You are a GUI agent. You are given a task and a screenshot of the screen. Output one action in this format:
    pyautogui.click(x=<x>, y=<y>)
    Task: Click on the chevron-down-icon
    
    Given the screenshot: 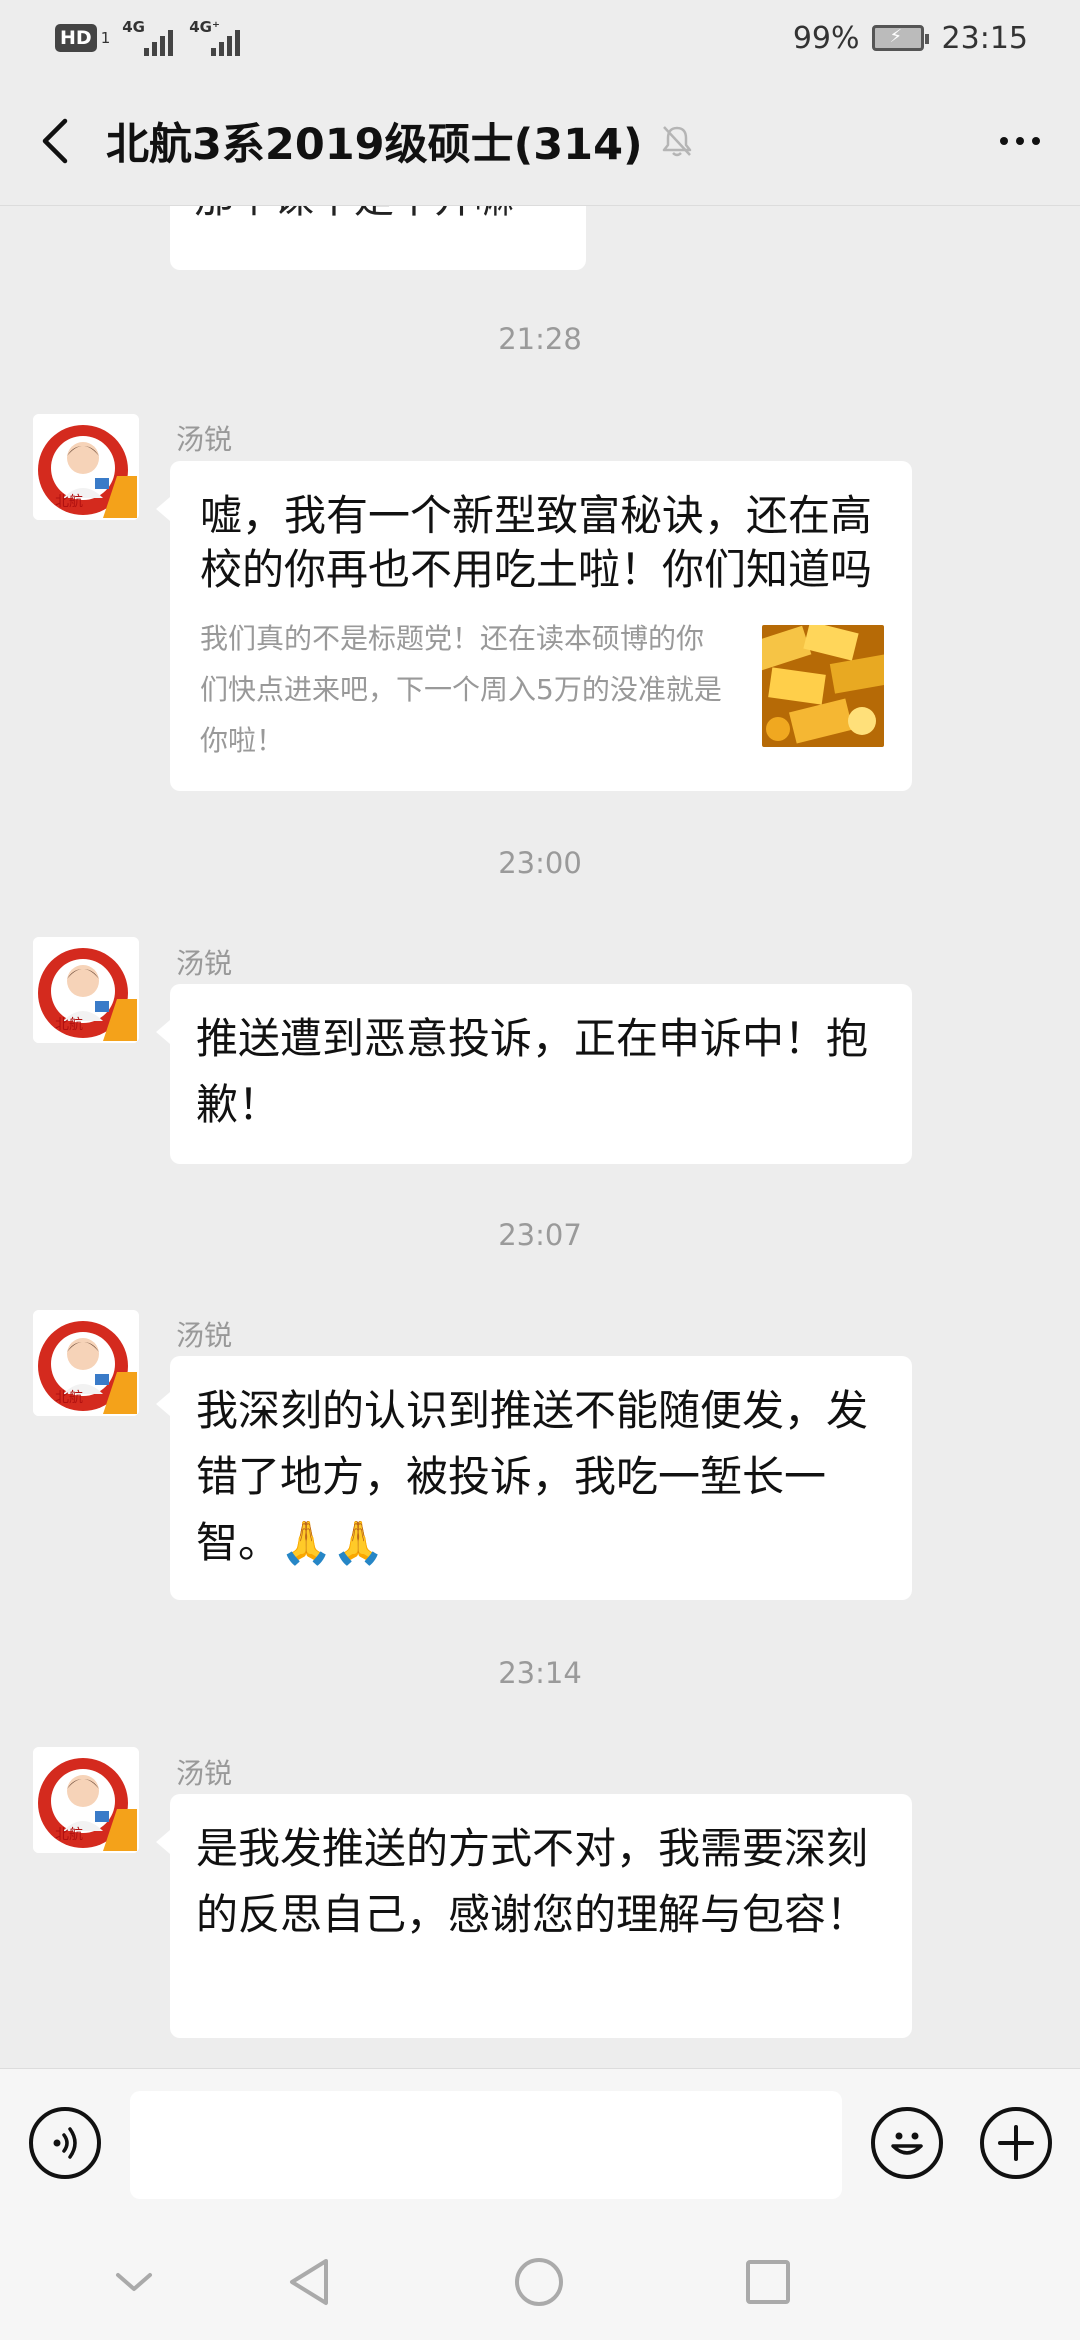 What is the action you would take?
    pyautogui.click(x=134, y=2282)
    